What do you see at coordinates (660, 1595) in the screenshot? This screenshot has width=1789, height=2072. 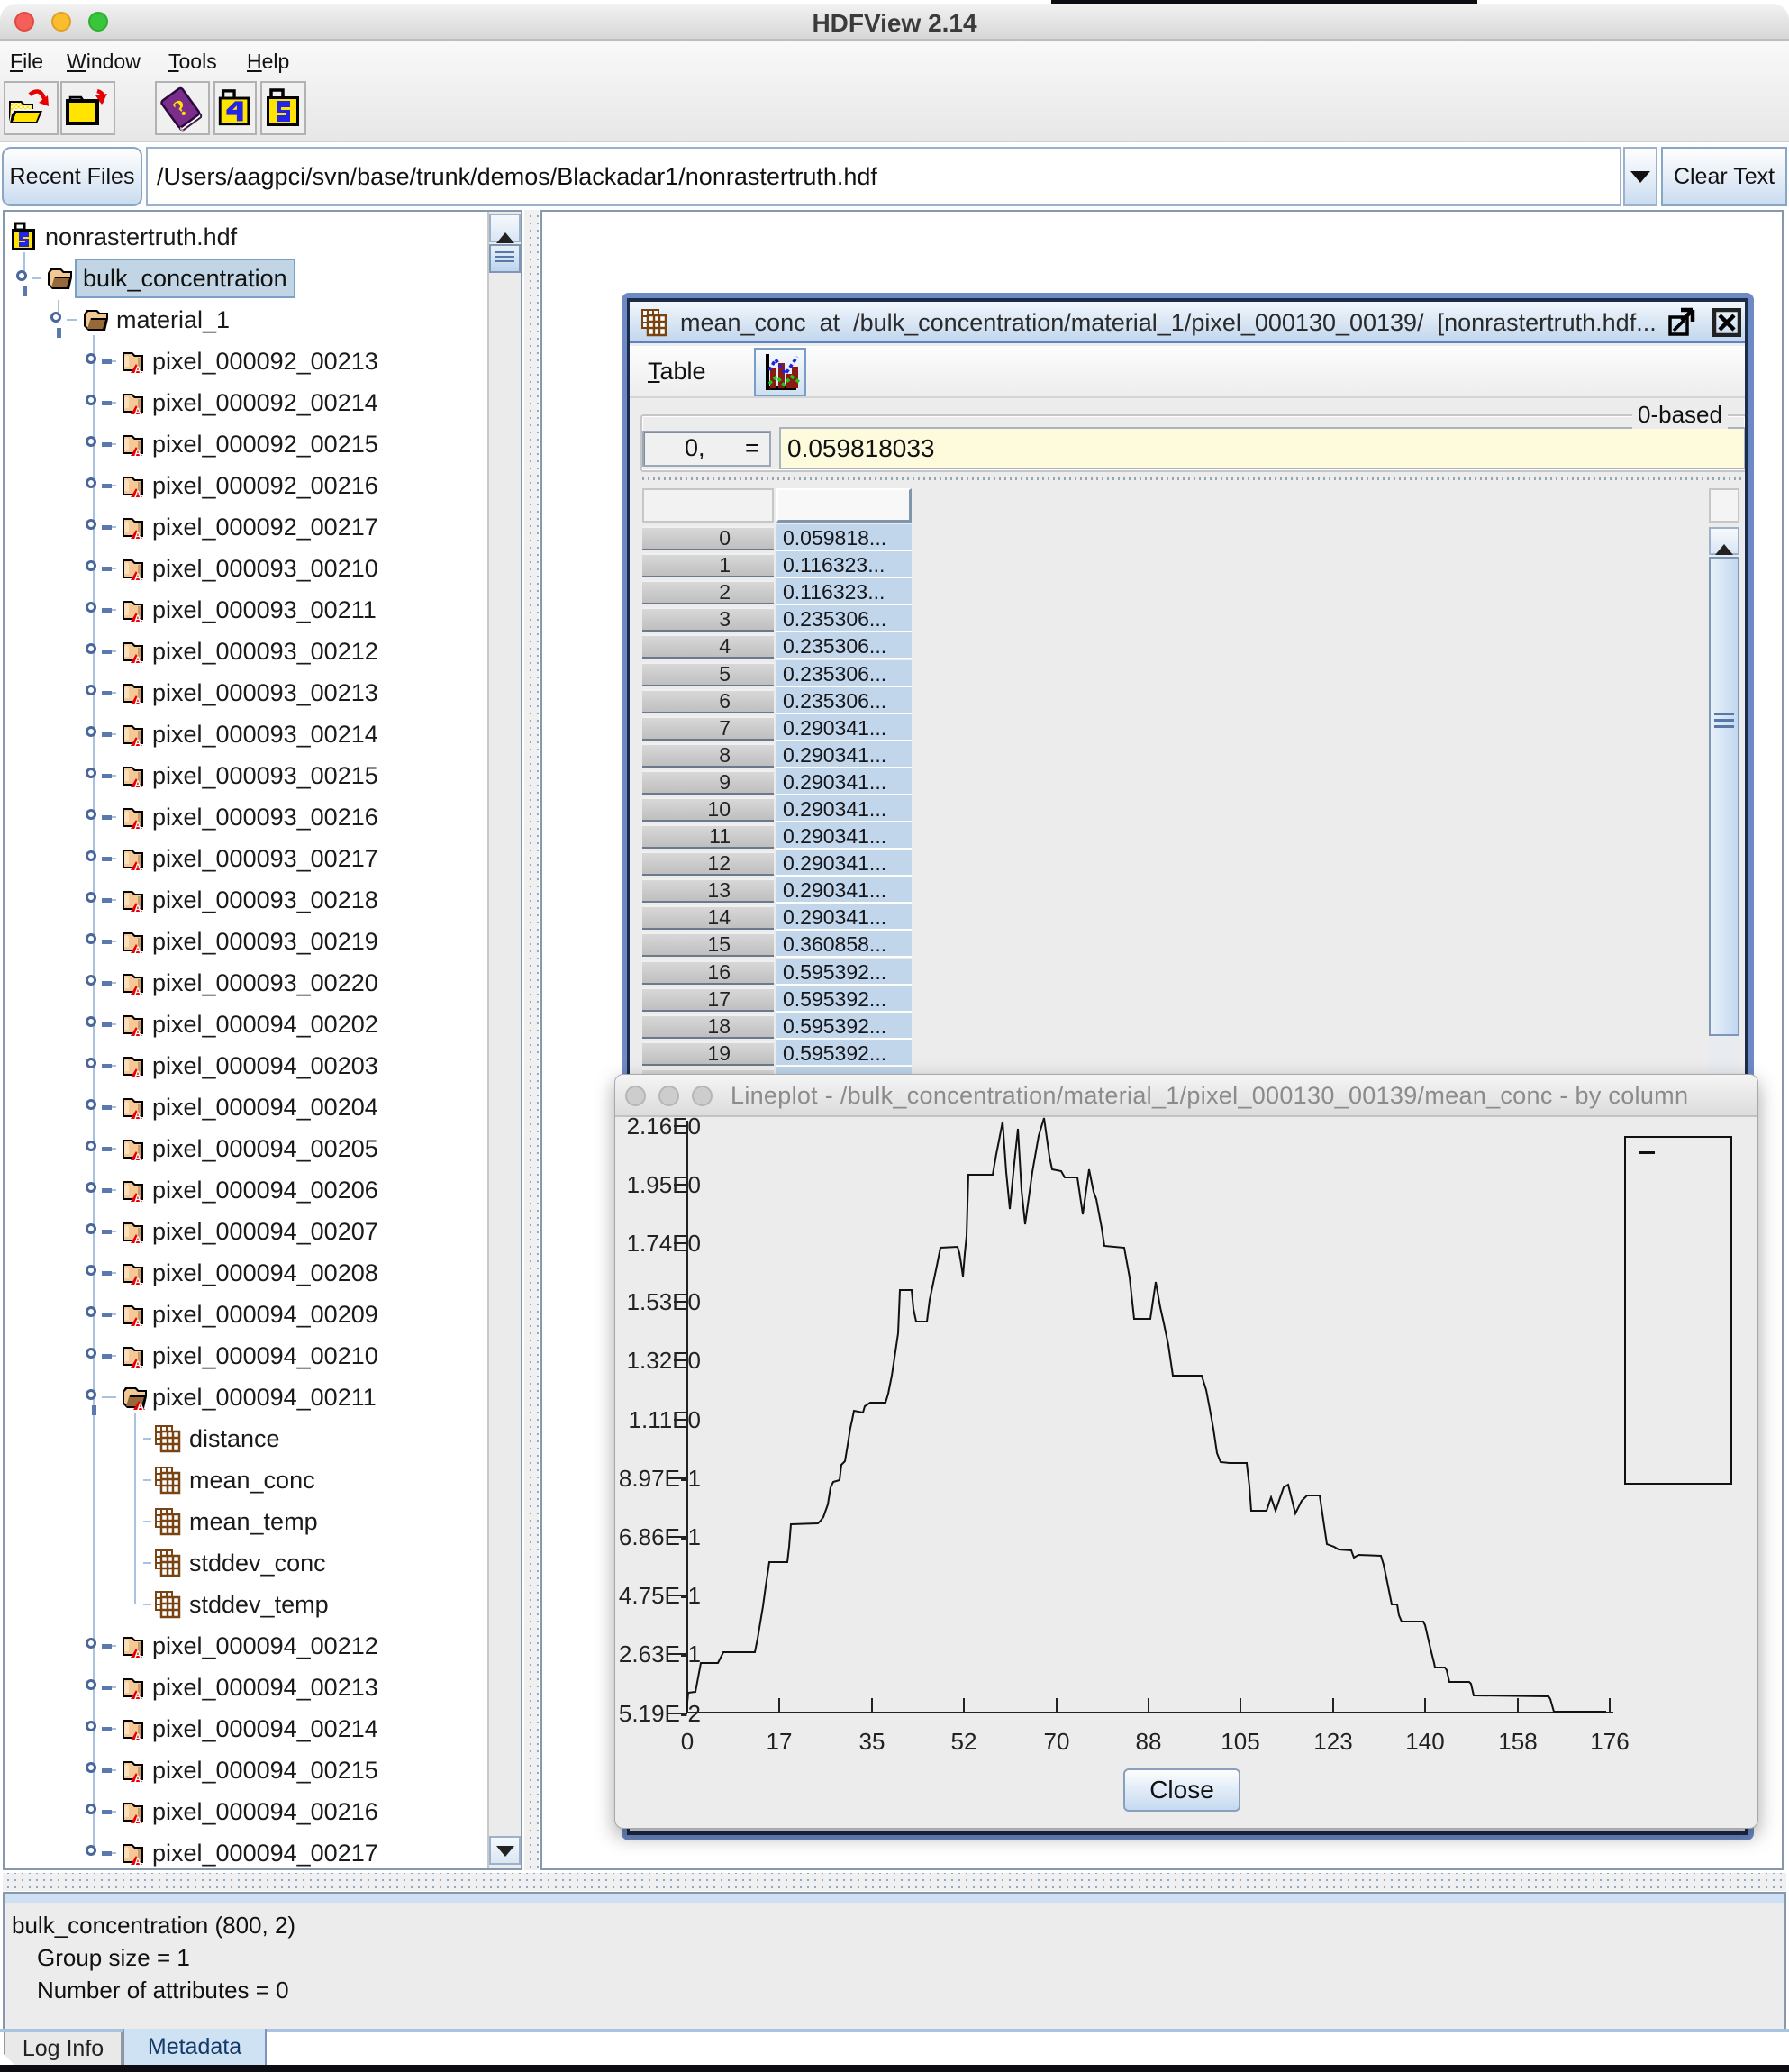 I see `svg-text: 4.75E-1` at bounding box center [660, 1595].